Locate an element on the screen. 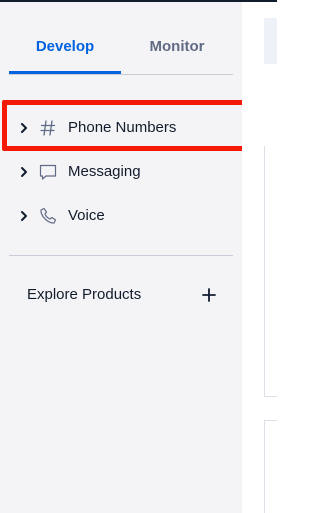 Image resolution: width=320 pixels, height=513 pixels. chat-bubble-icon is located at coordinates (48, 172).